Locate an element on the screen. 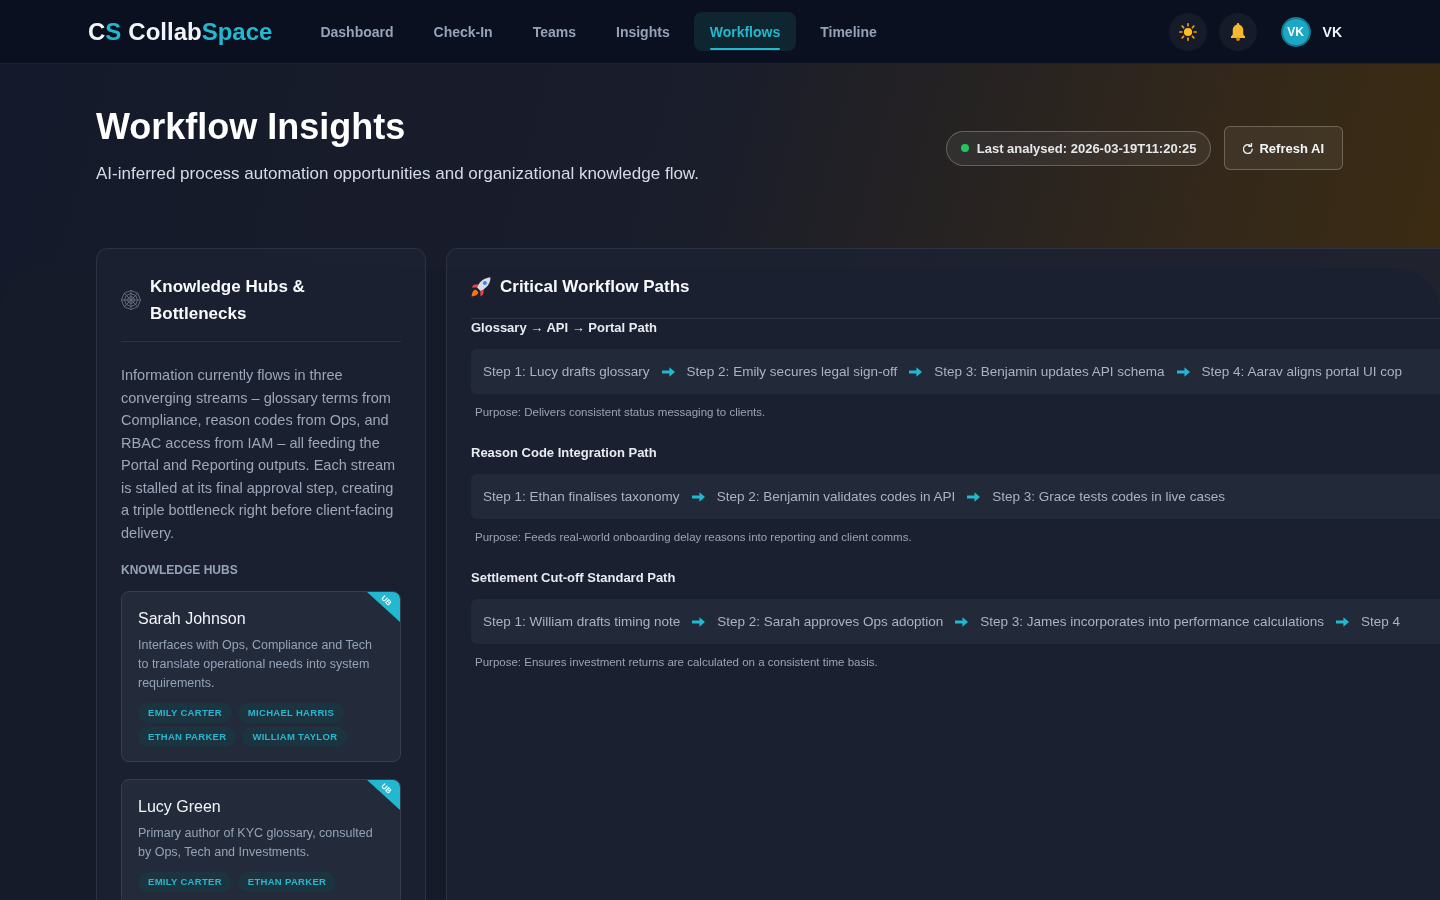  panel-title: Critical Workflow Paths is located at coordinates (595, 287).